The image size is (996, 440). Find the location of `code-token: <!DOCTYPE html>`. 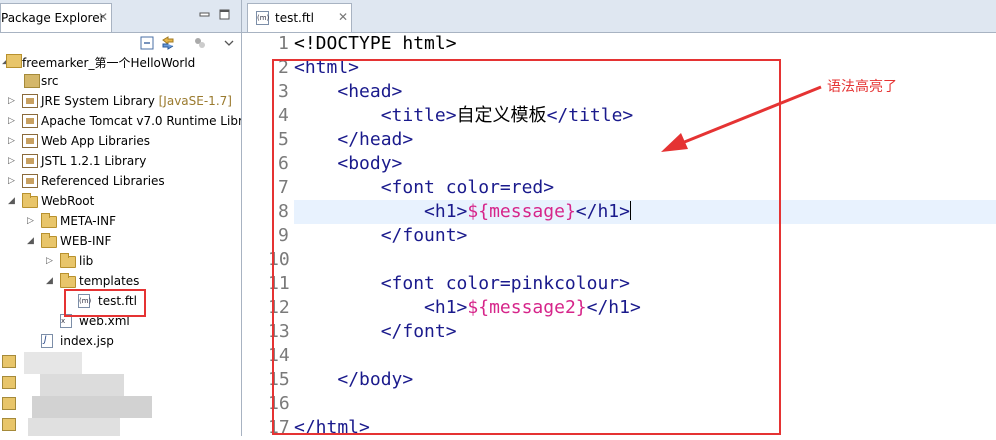

code-token: <!DOCTYPE html> is located at coordinates (375, 43).